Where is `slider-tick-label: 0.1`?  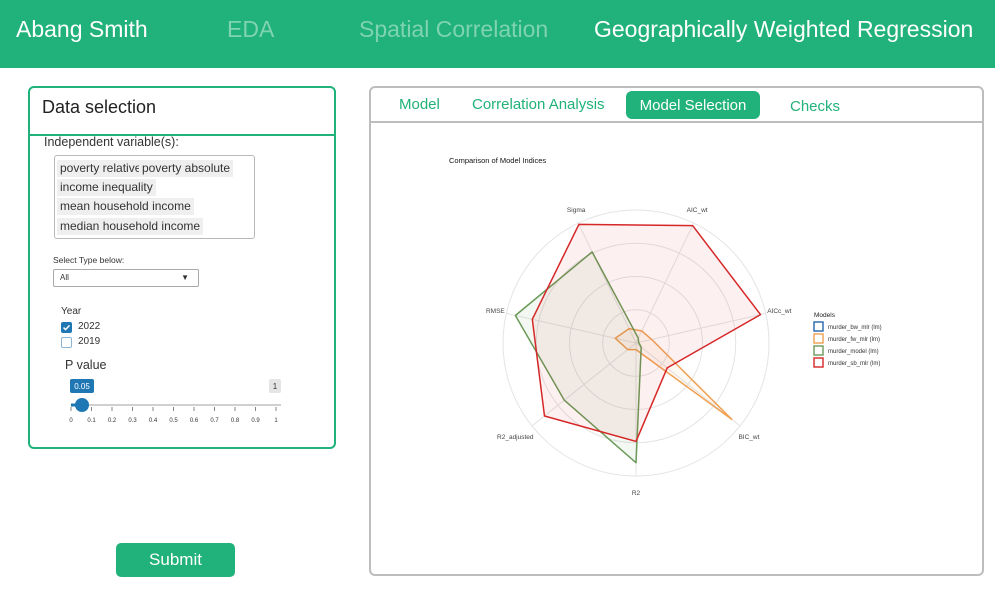
slider-tick-label: 0.1 is located at coordinates (91, 421).